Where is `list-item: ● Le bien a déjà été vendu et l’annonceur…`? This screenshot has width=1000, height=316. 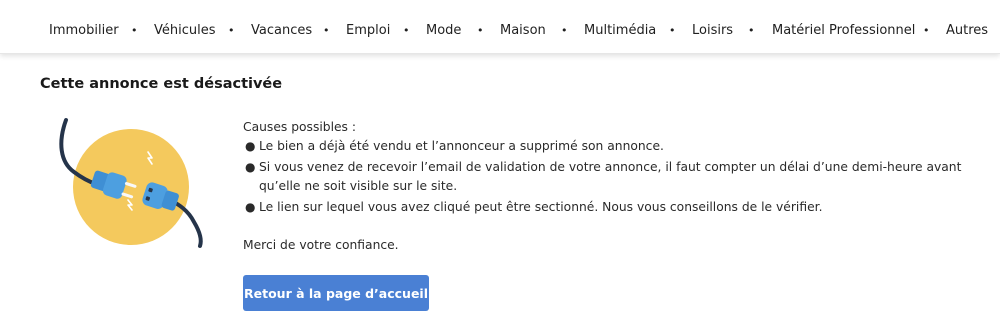 list-item: ● Le bien a déjà été vendu et l’annonceur… is located at coordinates (615, 146).